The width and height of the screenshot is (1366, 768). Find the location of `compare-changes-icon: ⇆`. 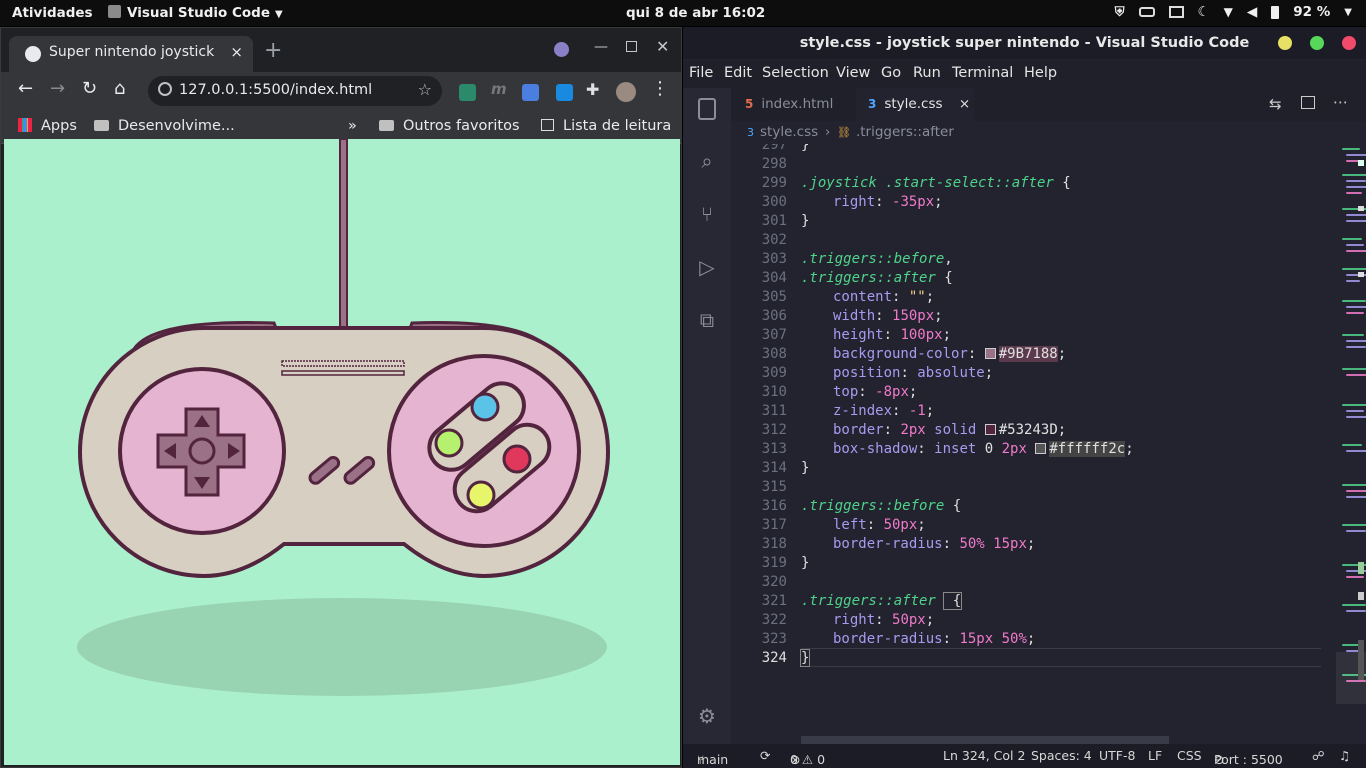

compare-changes-icon: ⇆ is located at coordinates (1275, 104).